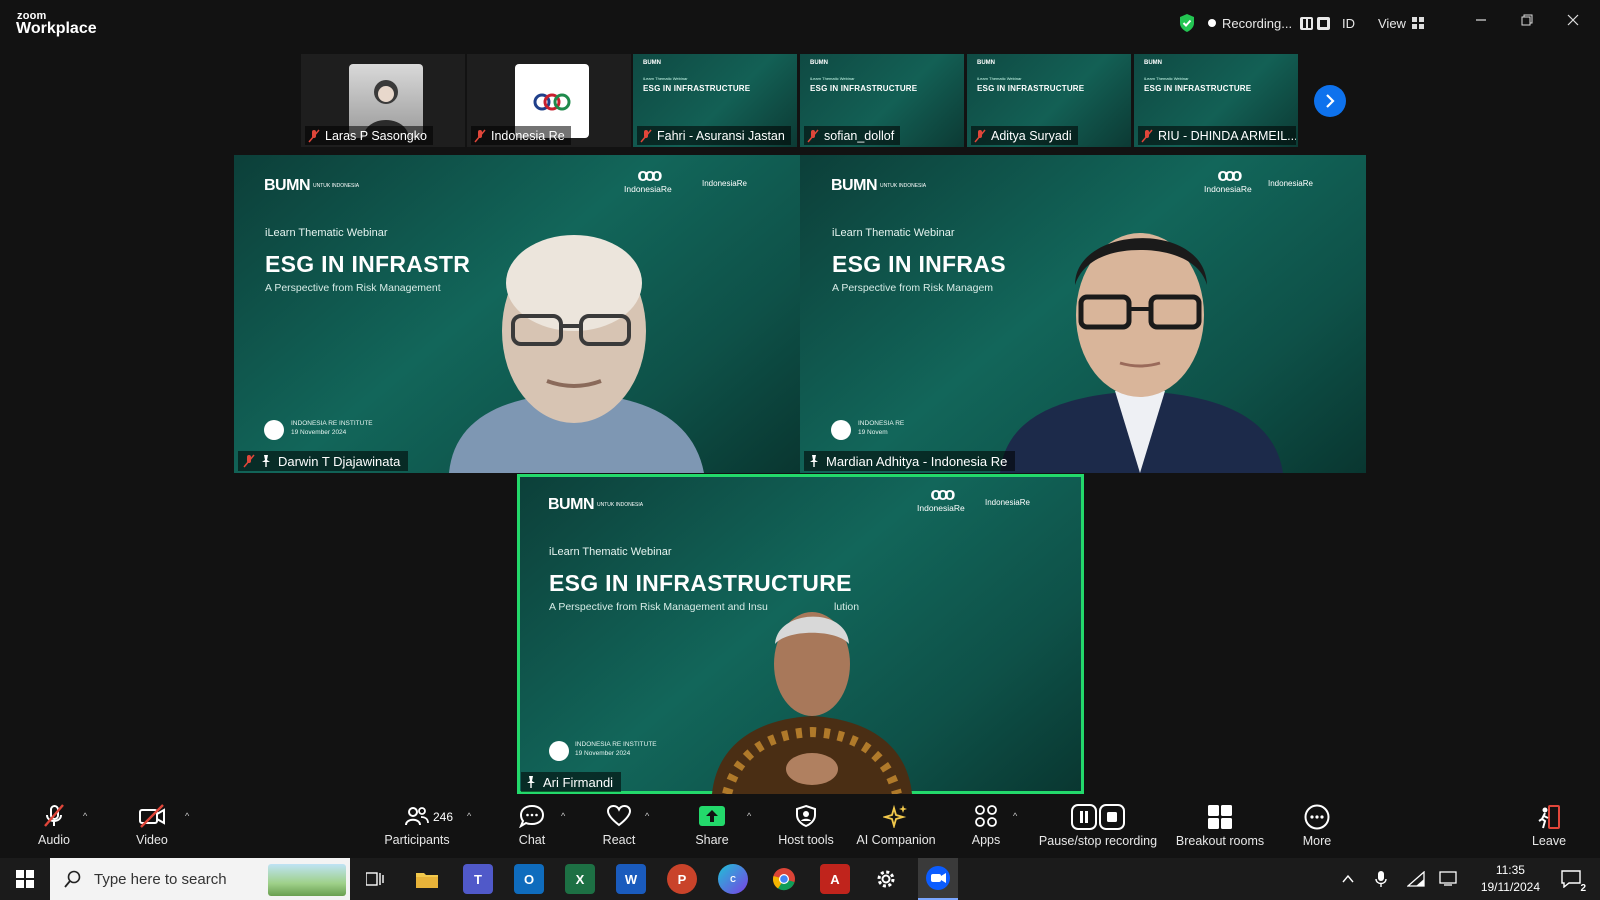 This screenshot has width=1600, height=900. What do you see at coordinates (200, 879) in the screenshot?
I see `taskbar-search-input: Type here to search` at bounding box center [200, 879].